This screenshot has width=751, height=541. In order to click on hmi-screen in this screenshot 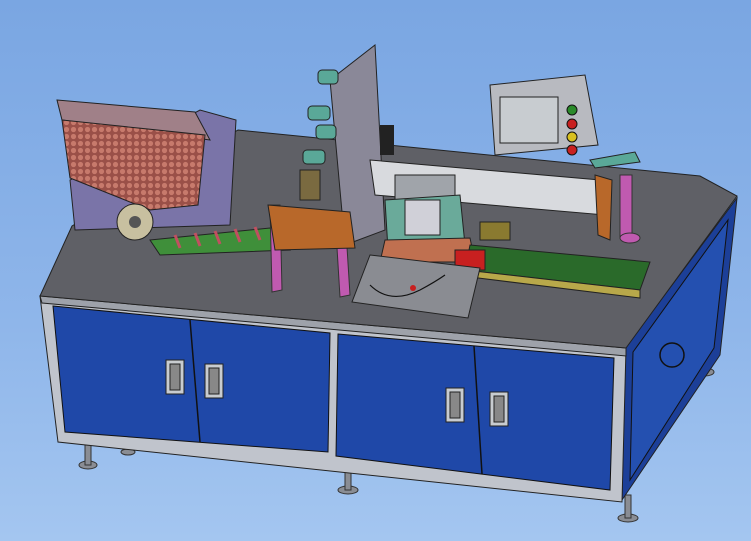, I will do `click(529, 120)`.